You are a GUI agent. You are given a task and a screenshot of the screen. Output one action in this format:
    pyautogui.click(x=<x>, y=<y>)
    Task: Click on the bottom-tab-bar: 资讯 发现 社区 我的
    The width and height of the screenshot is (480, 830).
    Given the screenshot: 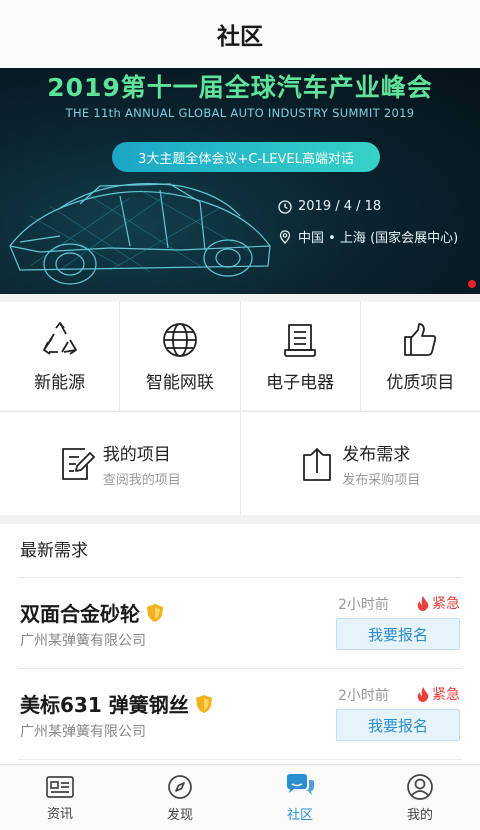 What is the action you would take?
    pyautogui.click(x=240, y=797)
    